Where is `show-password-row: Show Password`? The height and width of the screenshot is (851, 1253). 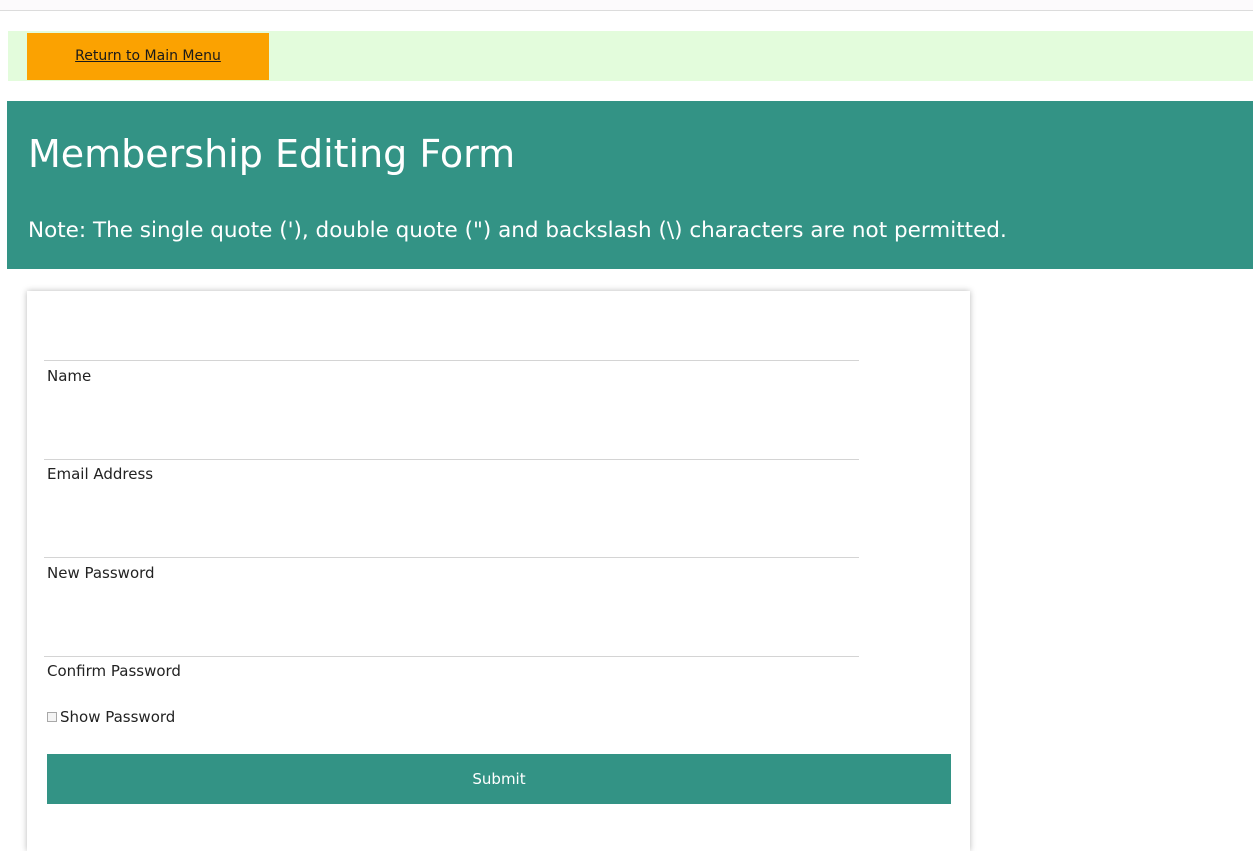 show-password-row: Show Password is located at coordinates (111, 717).